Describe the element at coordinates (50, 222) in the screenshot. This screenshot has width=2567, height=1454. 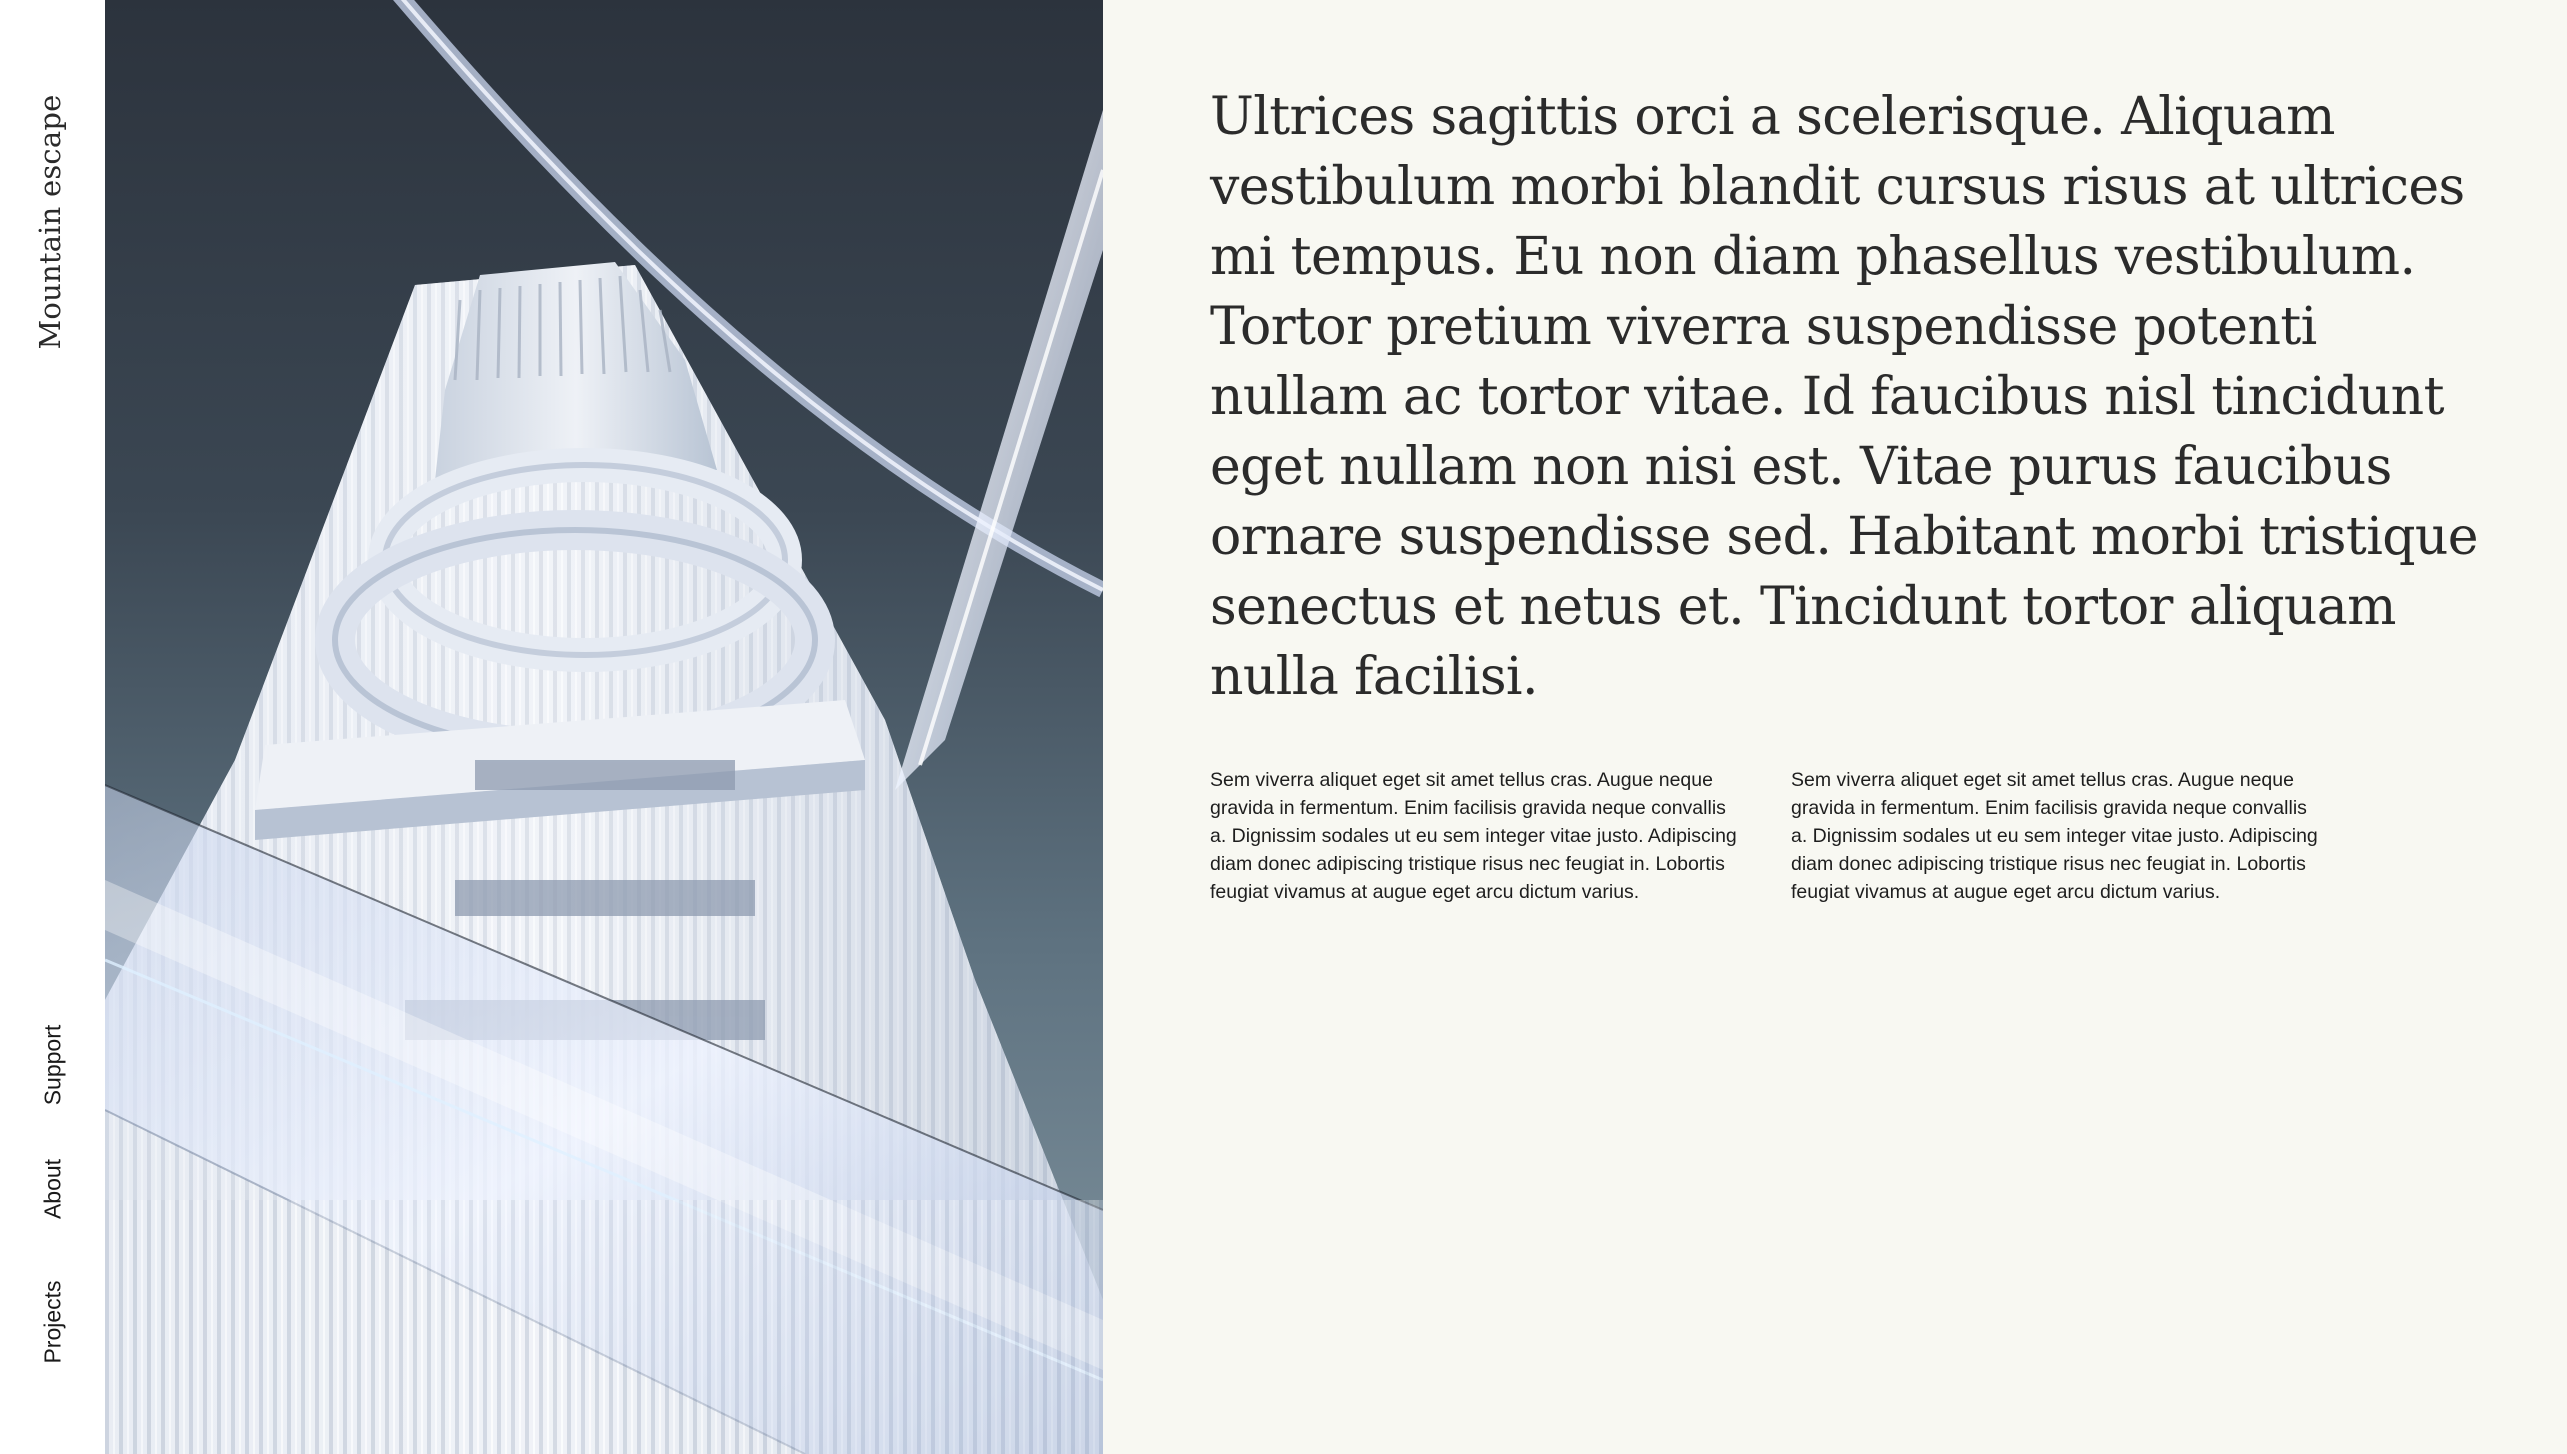
I see `brand-logo: Mountain escape` at that location.